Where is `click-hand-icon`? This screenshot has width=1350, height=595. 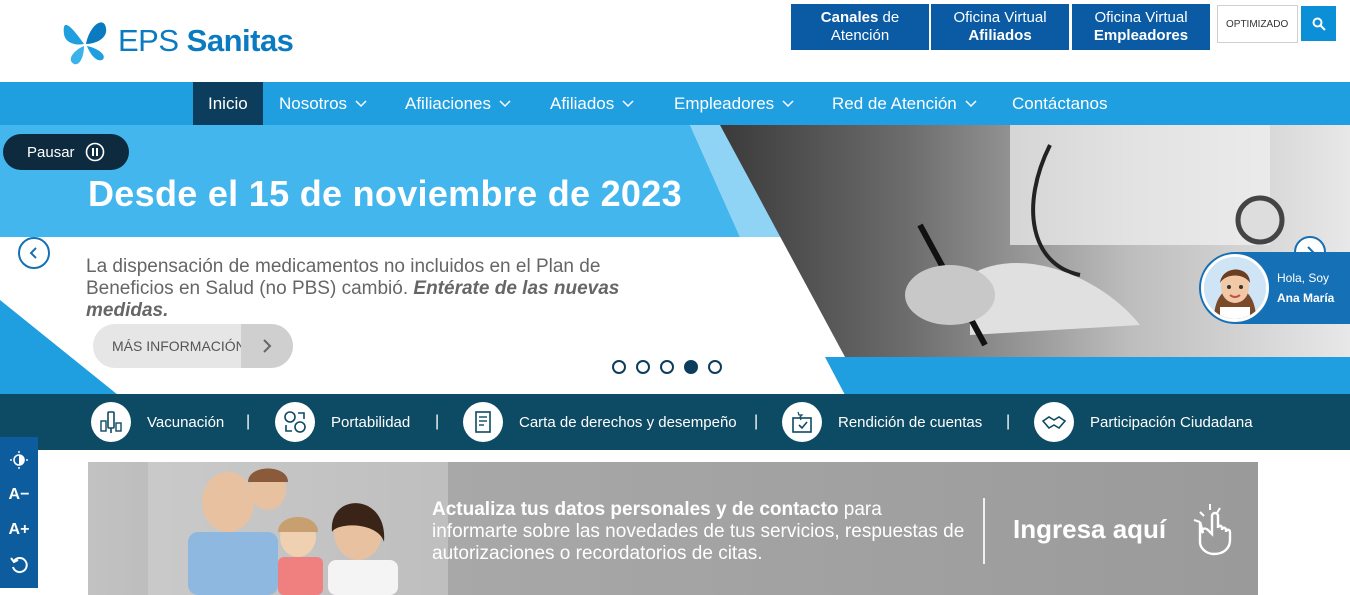 click-hand-icon is located at coordinates (1212, 530).